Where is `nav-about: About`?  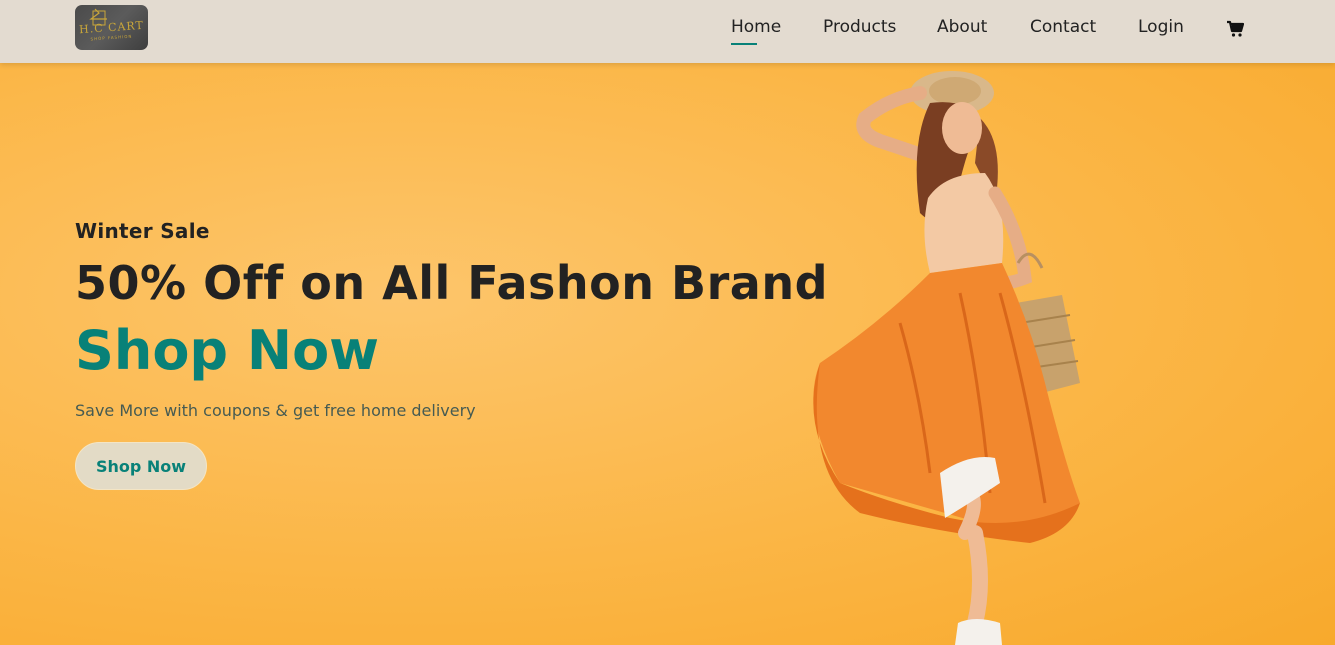
nav-about: About is located at coordinates (962, 27).